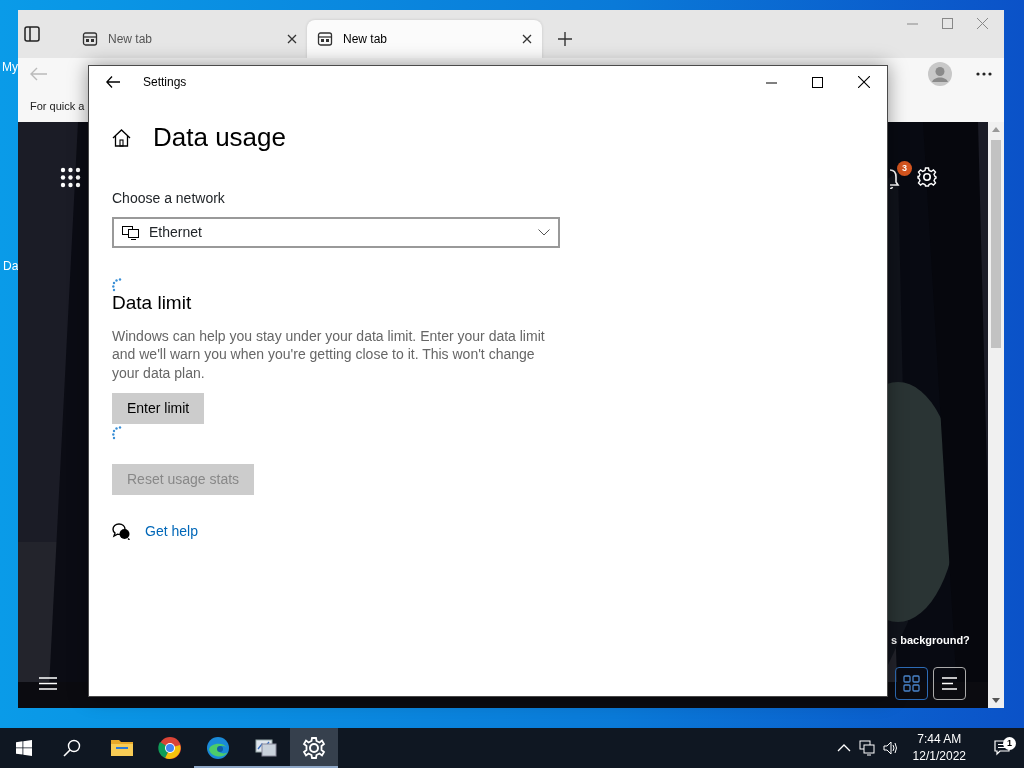  Describe the element at coordinates (890, 748) in the screenshot. I see `volume-icon` at that location.